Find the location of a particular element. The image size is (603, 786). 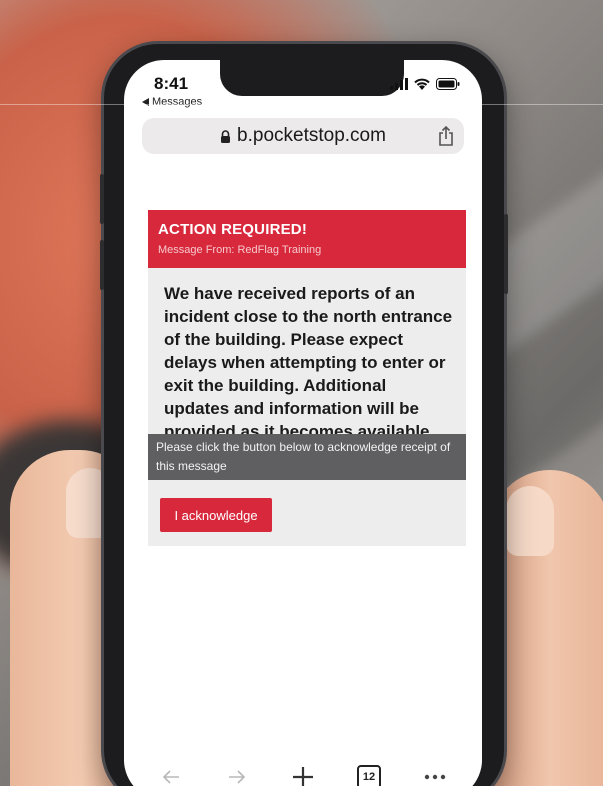

phone-notch is located at coordinates (312, 78).